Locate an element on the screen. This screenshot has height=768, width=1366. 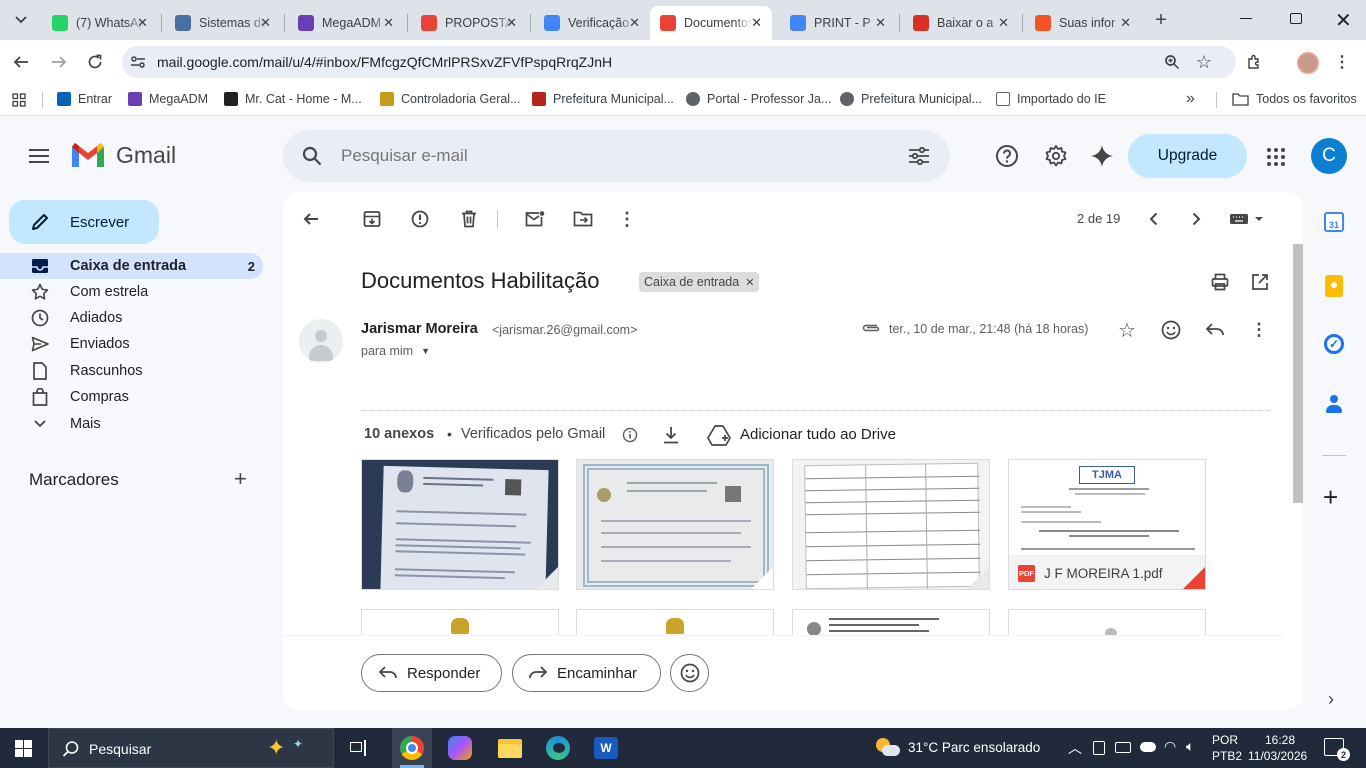
clock-time: 16:28 is located at coordinates (1280, 740).